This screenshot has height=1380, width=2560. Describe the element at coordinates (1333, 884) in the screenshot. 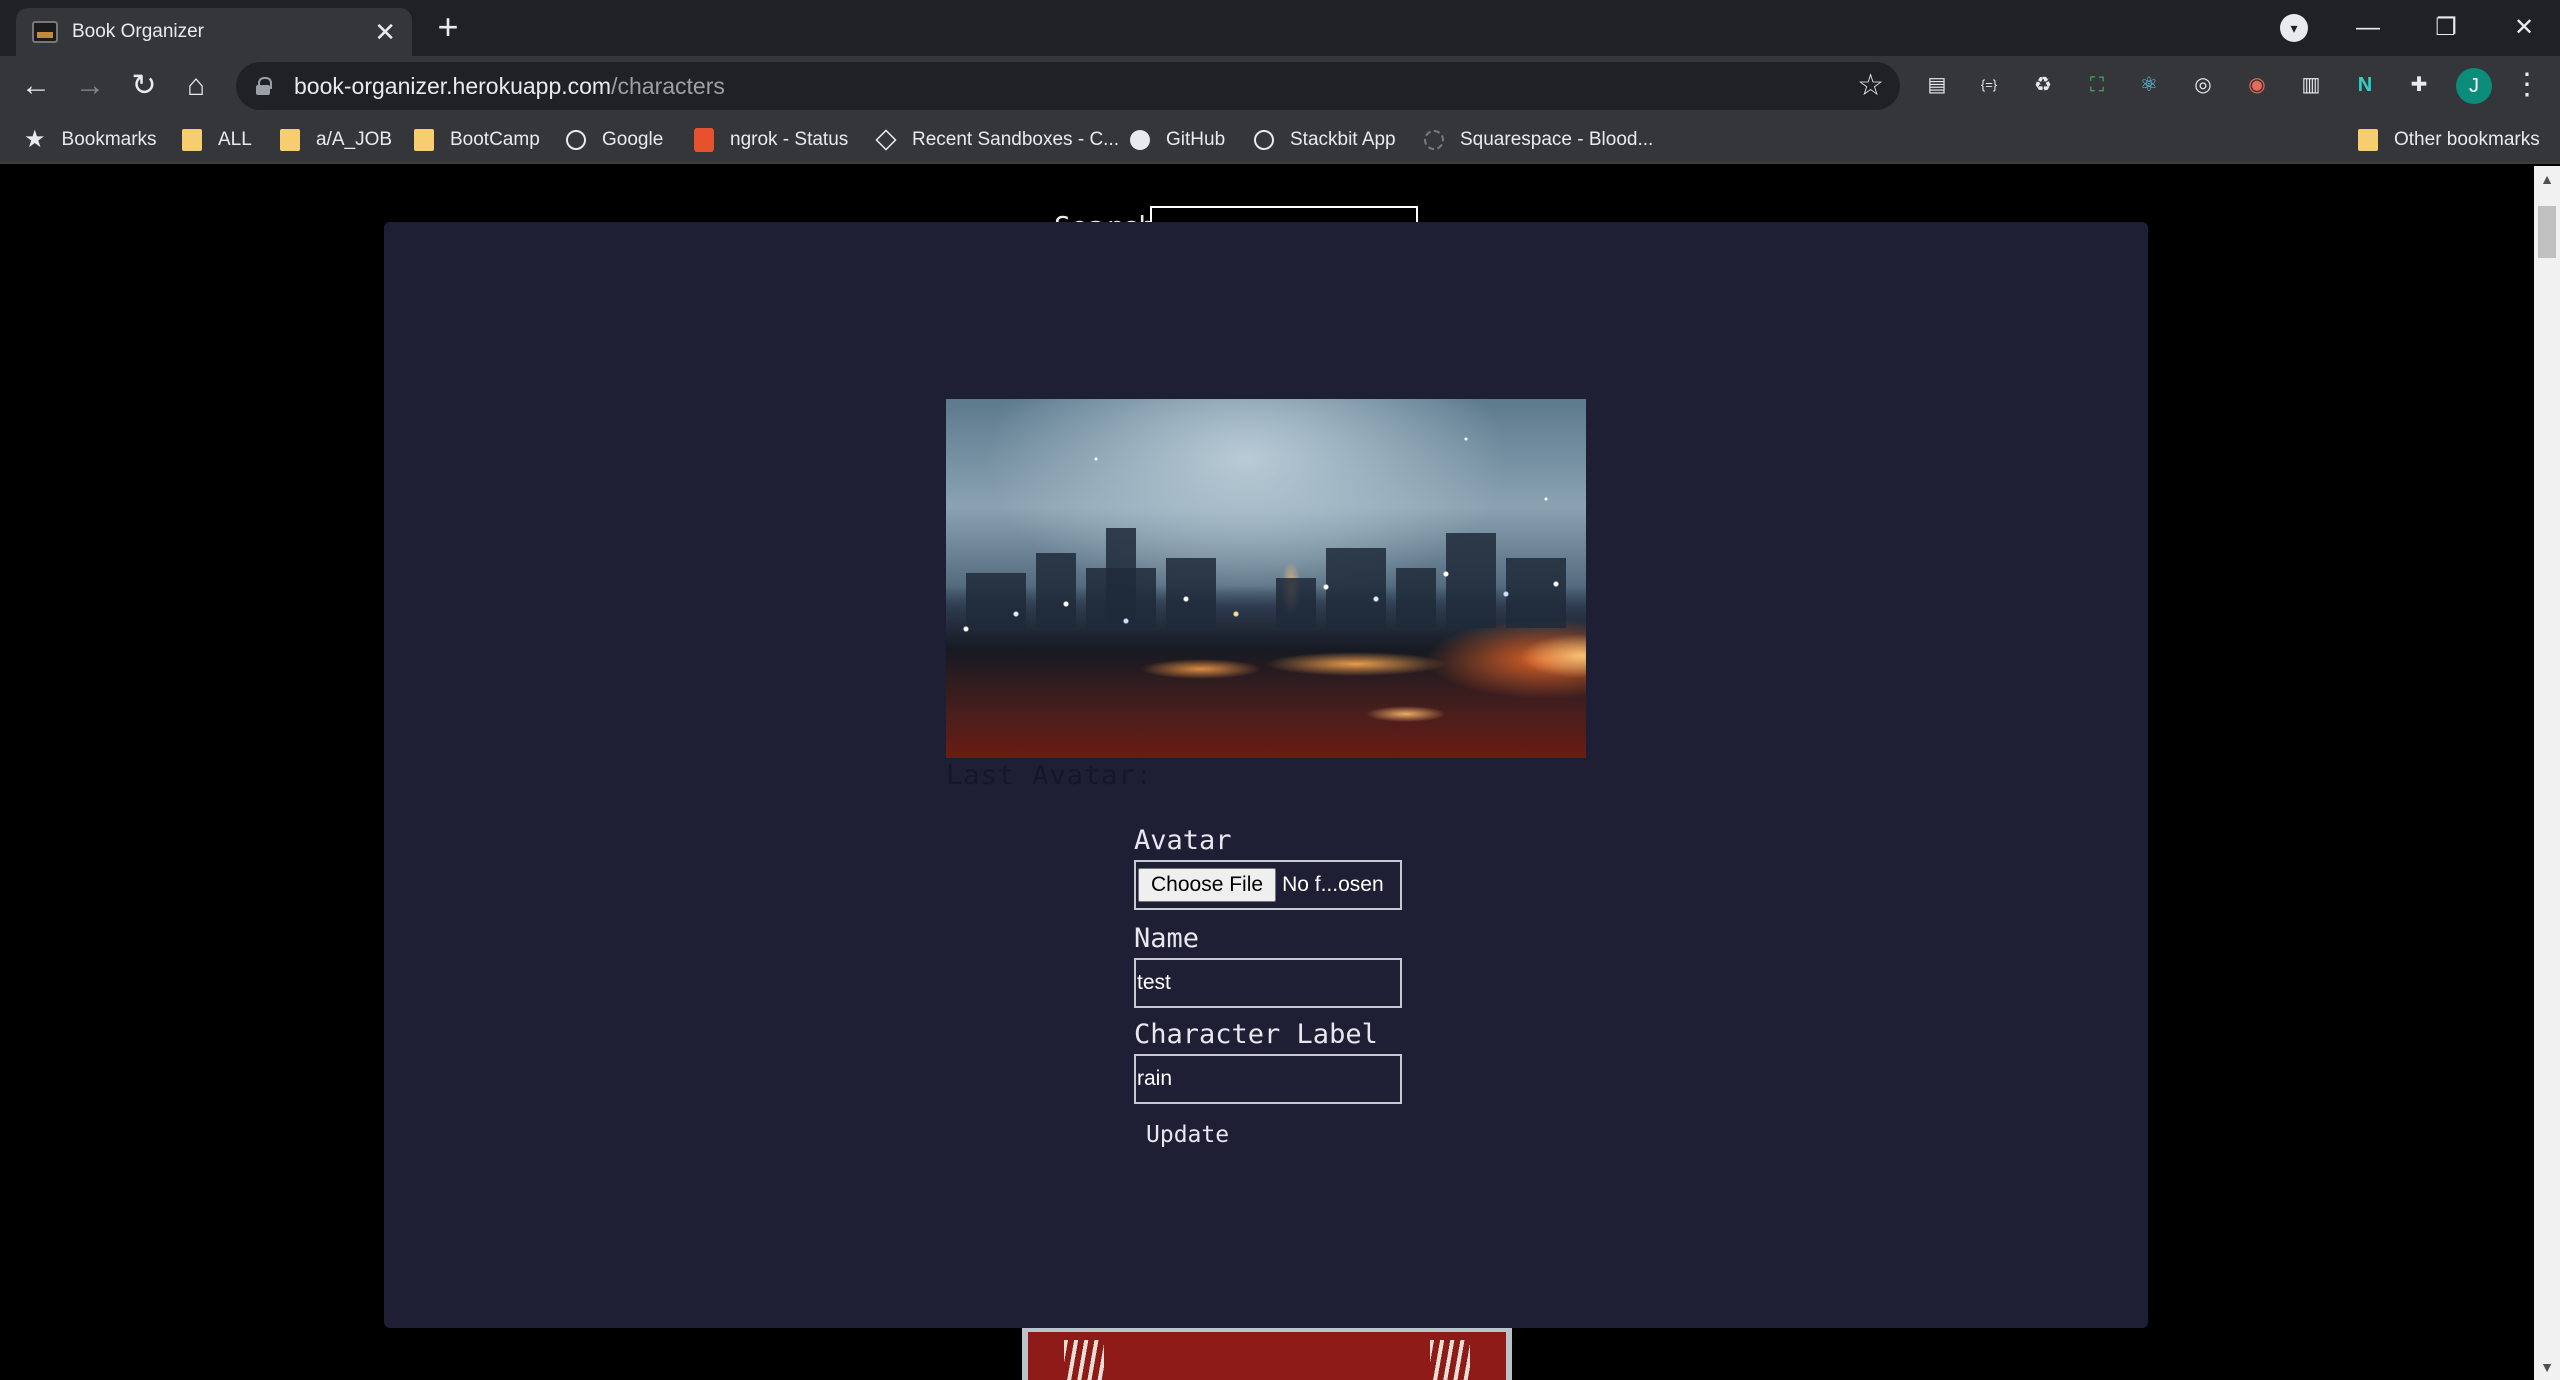

I see `file-name-text: No f...osen` at that location.